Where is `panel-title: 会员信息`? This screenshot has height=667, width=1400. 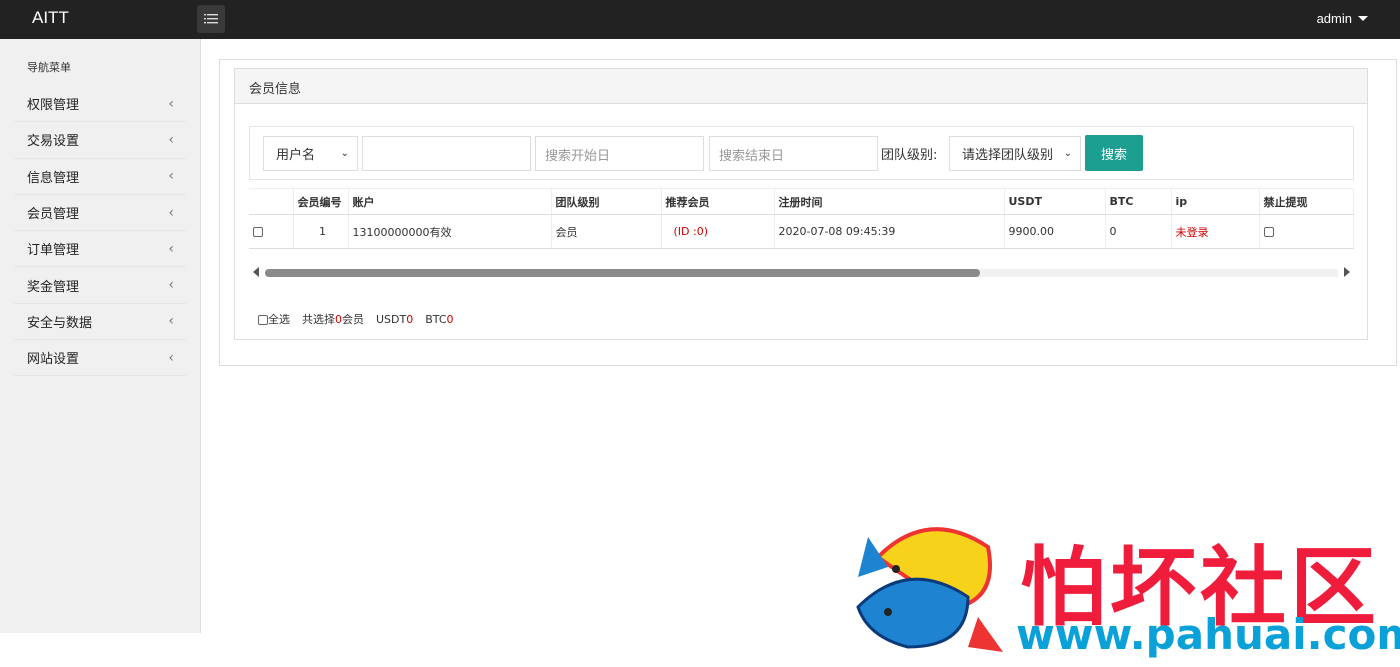
panel-title: 会员信息 is located at coordinates (801, 86).